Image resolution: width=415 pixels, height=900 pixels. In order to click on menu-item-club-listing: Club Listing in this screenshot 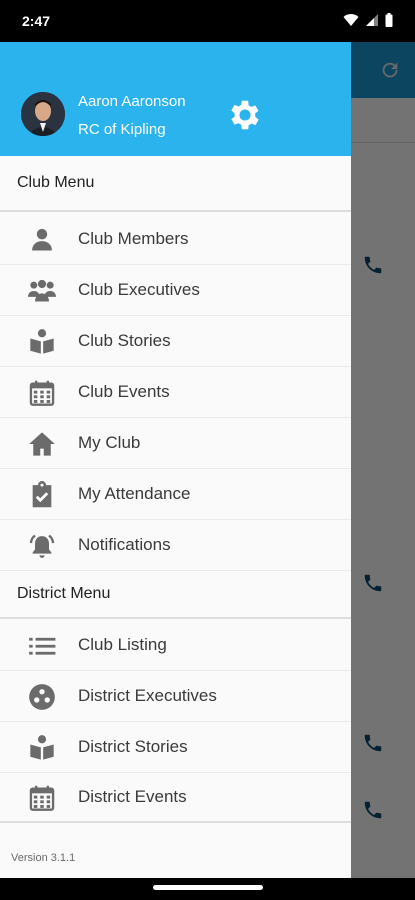, I will do `click(175, 645)`.